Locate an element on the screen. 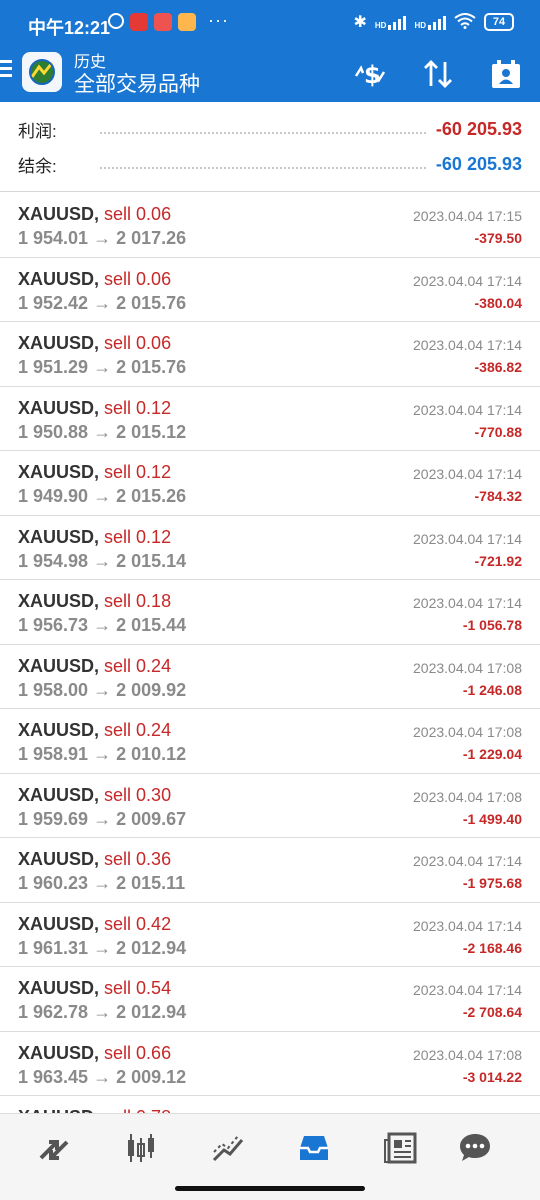  note-notification-icon is located at coordinates (187, 22).